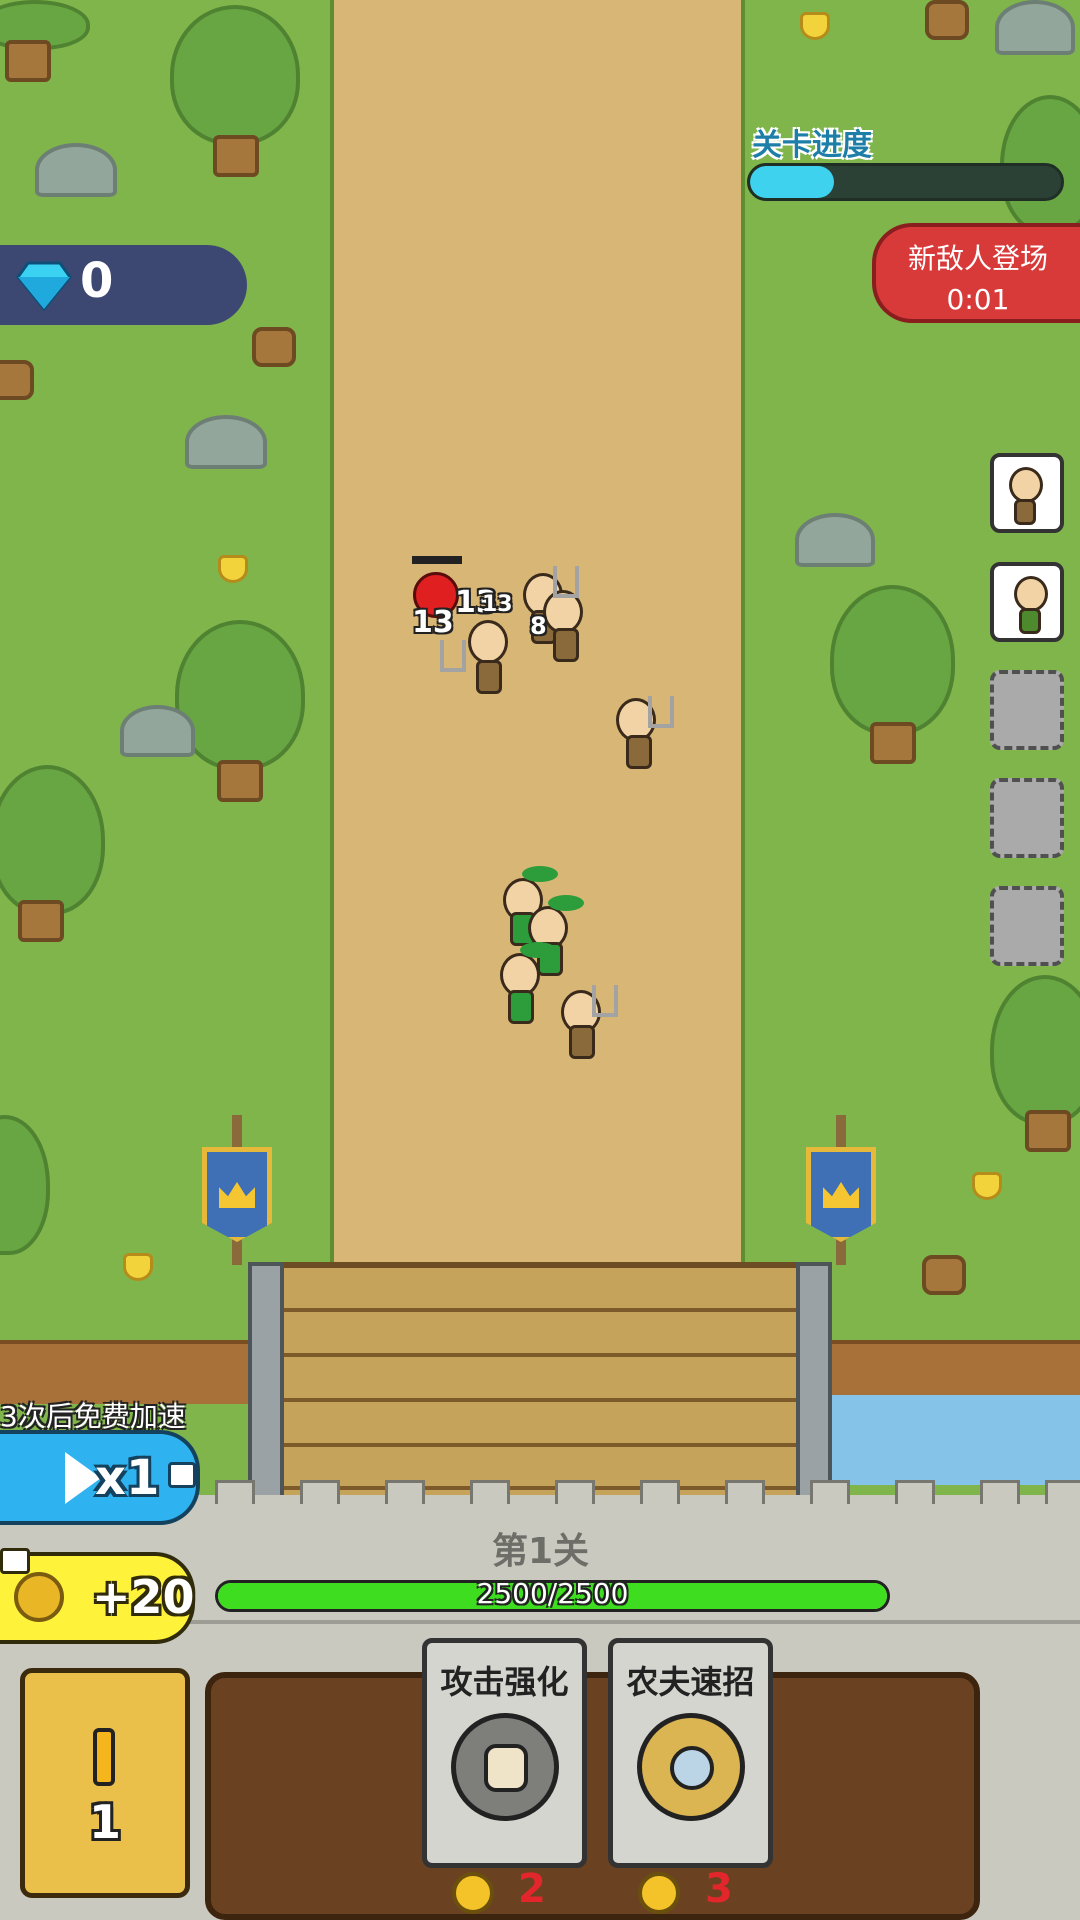 The height and width of the screenshot is (1920, 1080). What do you see at coordinates (104, 1757) in the screenshot?
I see `coin-stack-icon` at bounding box center [104, 1757].